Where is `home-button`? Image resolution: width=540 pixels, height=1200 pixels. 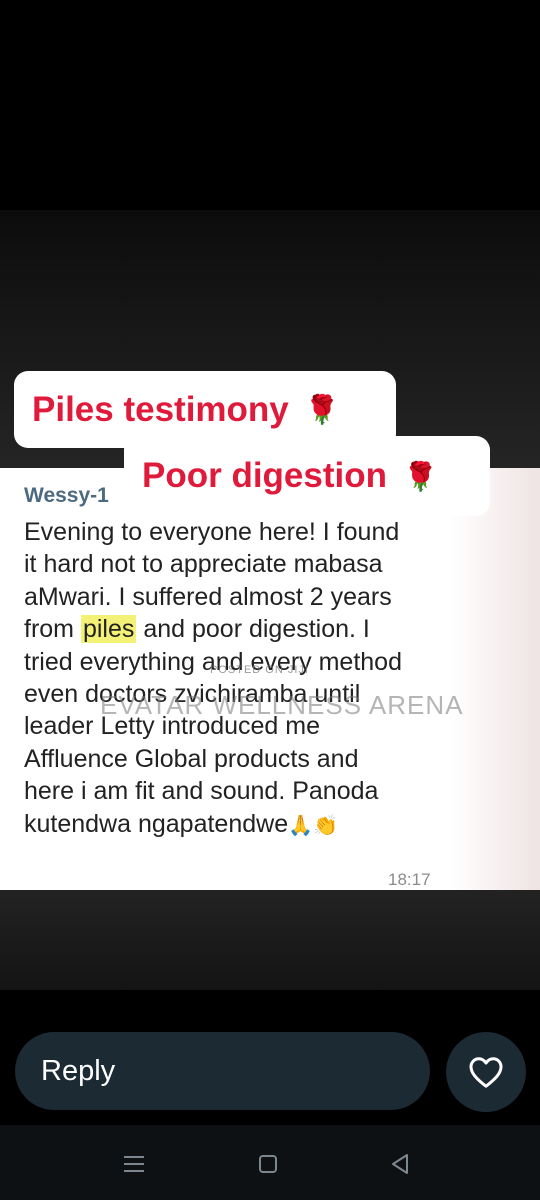 home-button is located at coordinates (268, 1164).